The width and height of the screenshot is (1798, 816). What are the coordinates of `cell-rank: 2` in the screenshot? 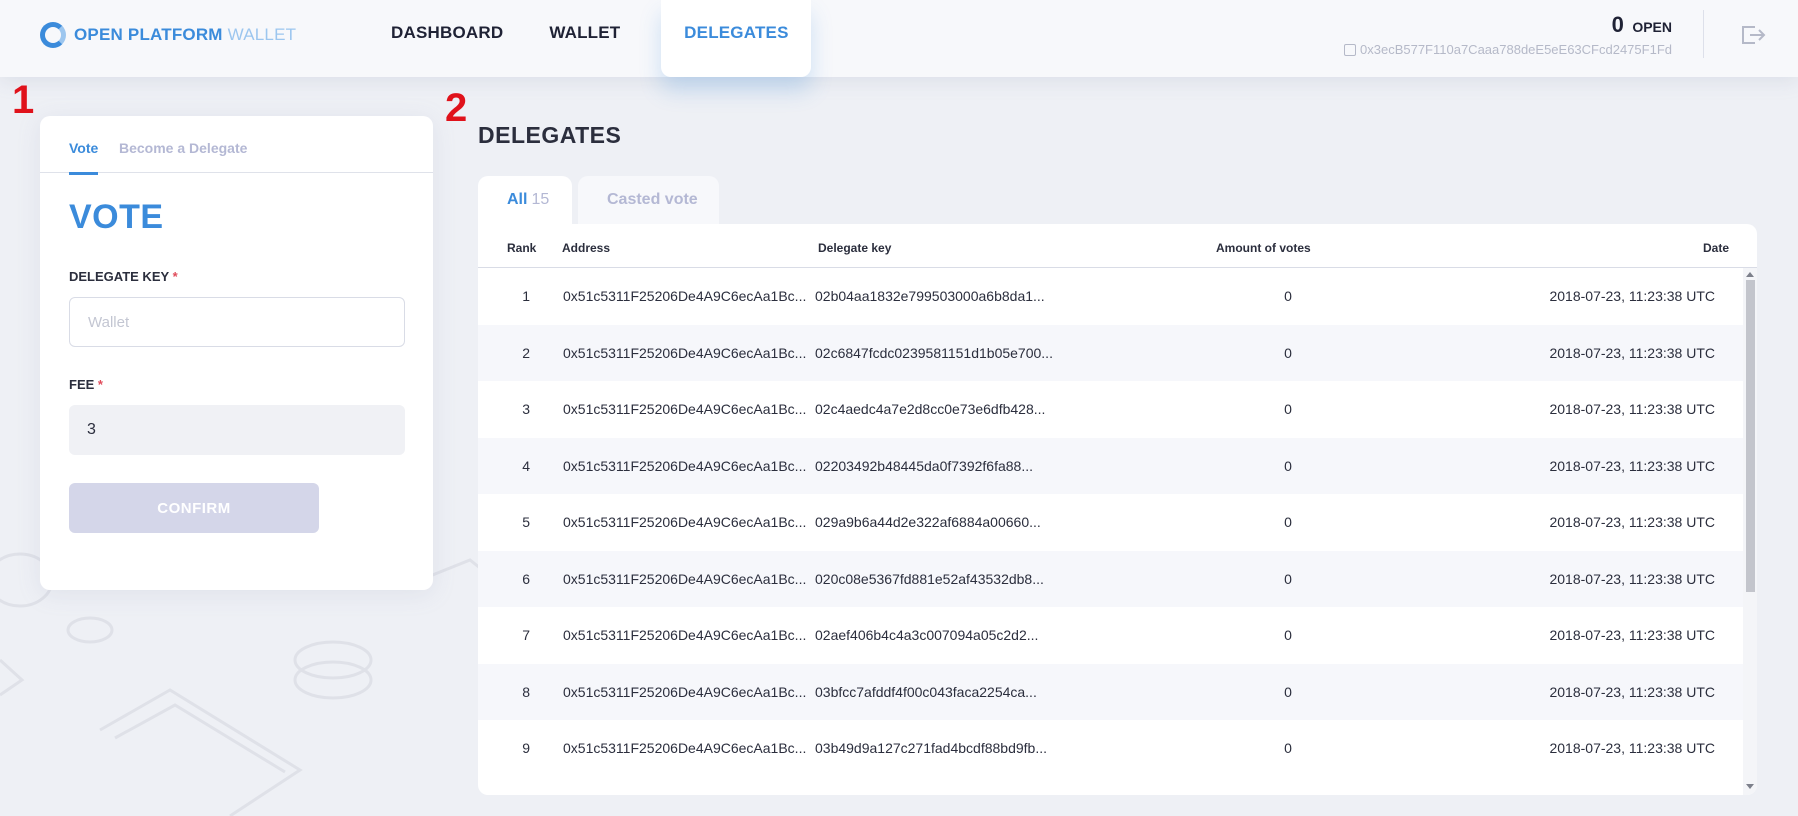 It's located at (526, 352).